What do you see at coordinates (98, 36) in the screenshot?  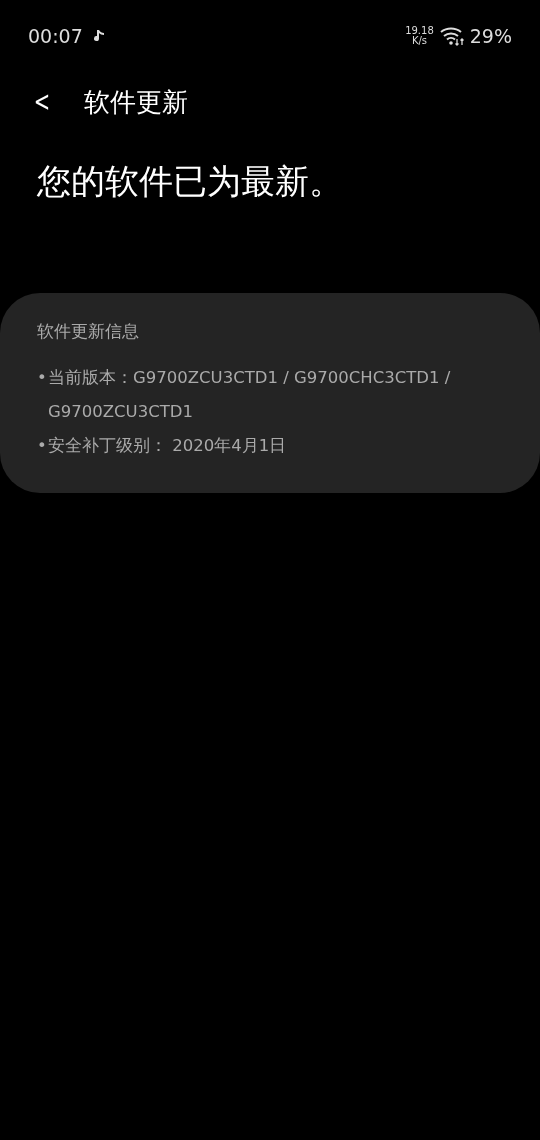 I see `music-note-icon` at bounding box center [98, 36].